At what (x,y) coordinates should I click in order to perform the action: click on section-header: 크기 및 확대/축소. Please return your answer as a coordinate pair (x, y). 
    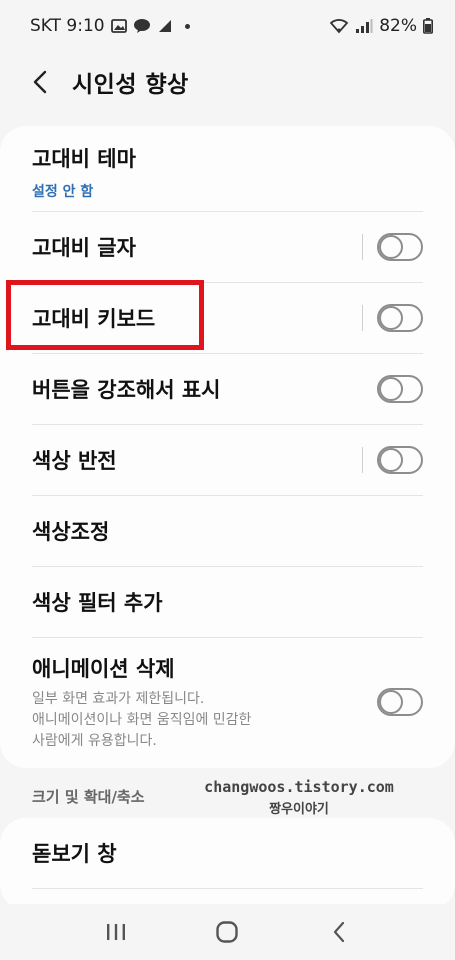
    Looking at the image, I should click on (88, 797).